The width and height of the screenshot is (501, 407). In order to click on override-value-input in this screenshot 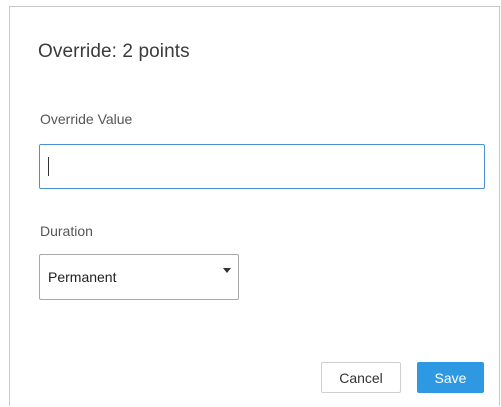, I will do `click(262, 166)`.